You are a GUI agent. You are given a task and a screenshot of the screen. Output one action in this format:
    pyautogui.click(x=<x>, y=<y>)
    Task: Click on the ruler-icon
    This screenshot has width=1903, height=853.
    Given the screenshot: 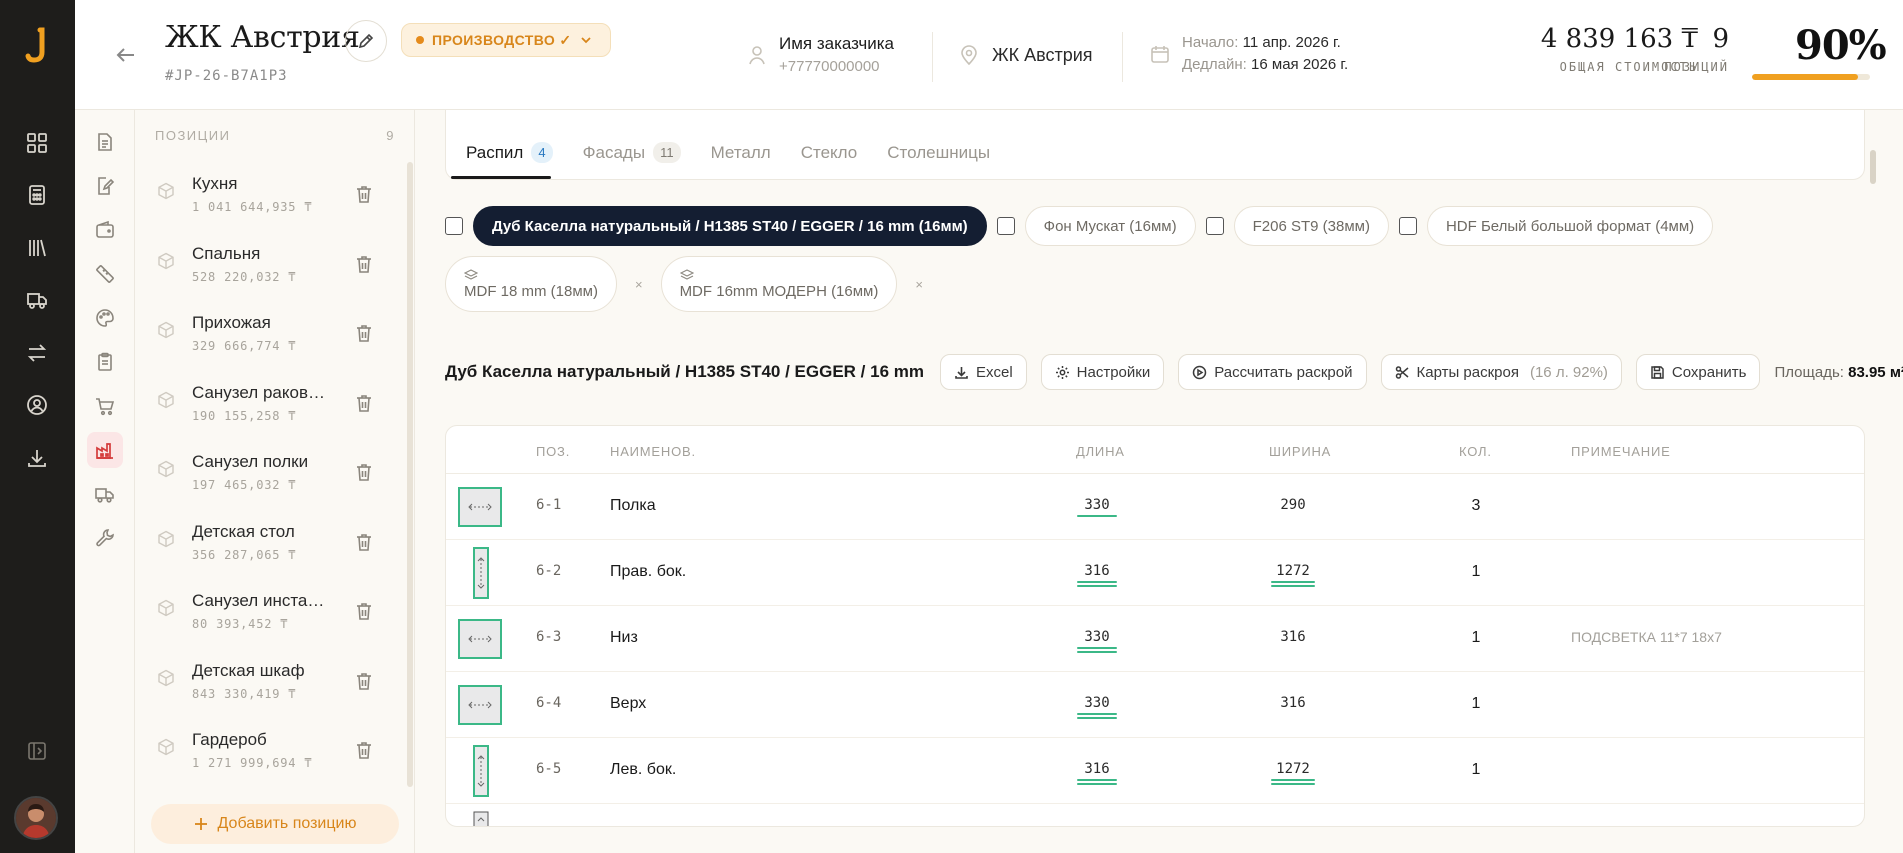 What is the action you would take?
    pyautogui.click(x=105, y=274)
    